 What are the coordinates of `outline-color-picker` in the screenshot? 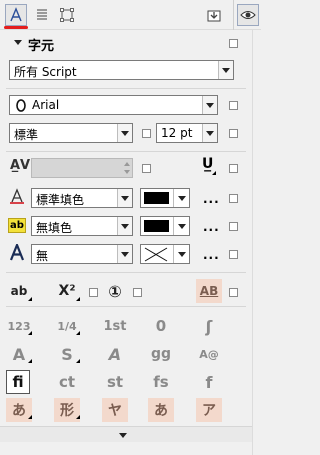 It's located at (165, 254).